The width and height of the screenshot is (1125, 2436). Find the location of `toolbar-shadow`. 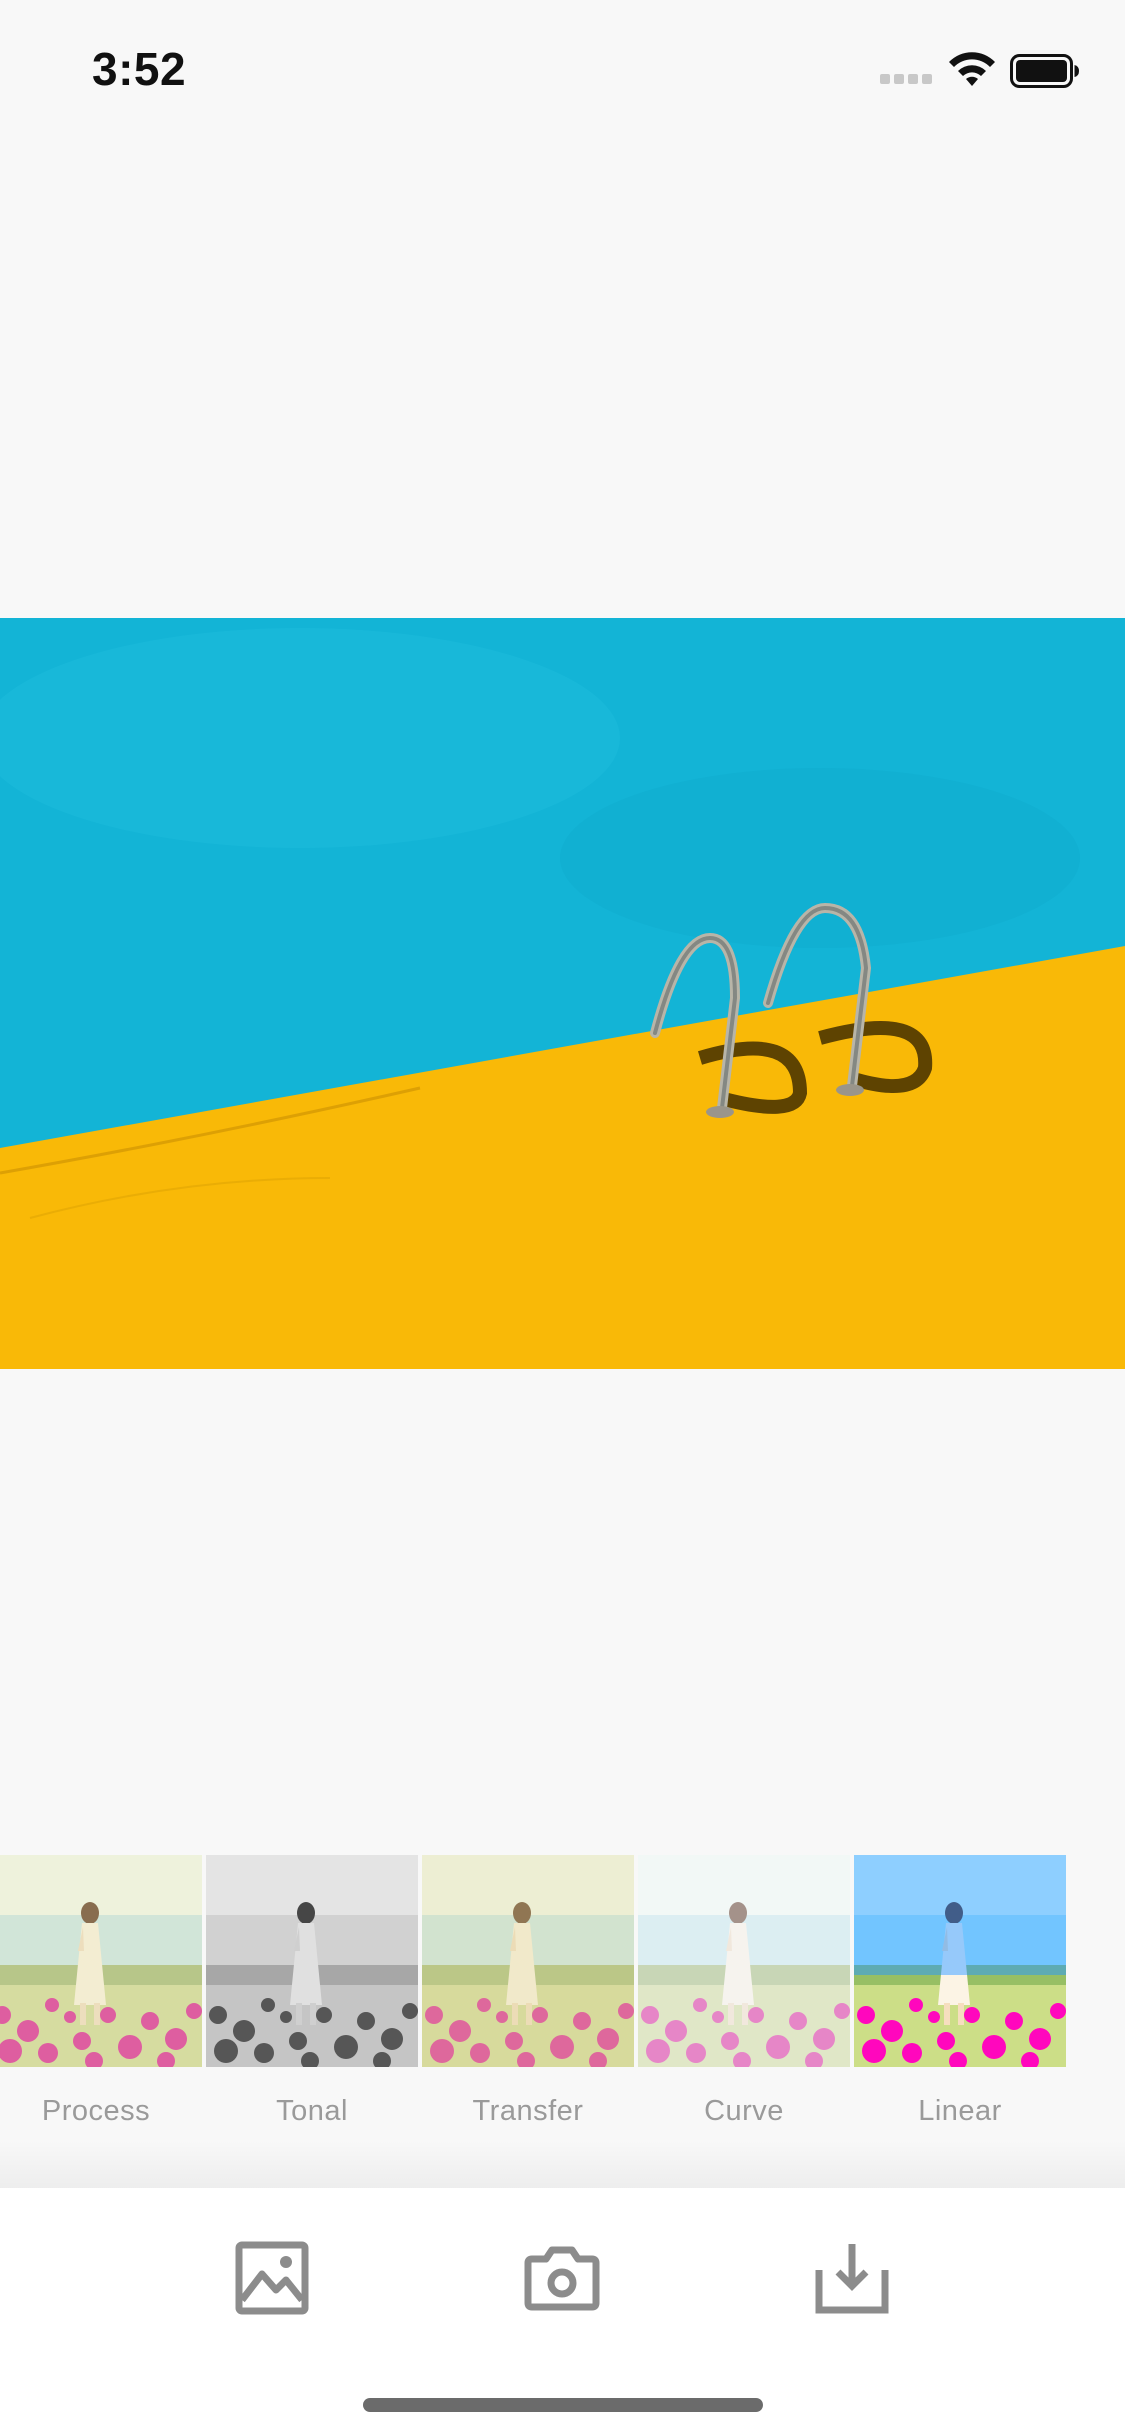

toolbar-shadow is located at coordinates (562, 2164).